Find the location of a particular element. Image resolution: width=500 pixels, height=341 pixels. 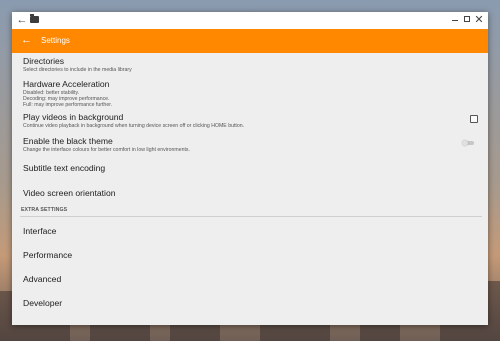

settings-item-video-orientation: Video screen orientation is located at coordinates (250, 193).